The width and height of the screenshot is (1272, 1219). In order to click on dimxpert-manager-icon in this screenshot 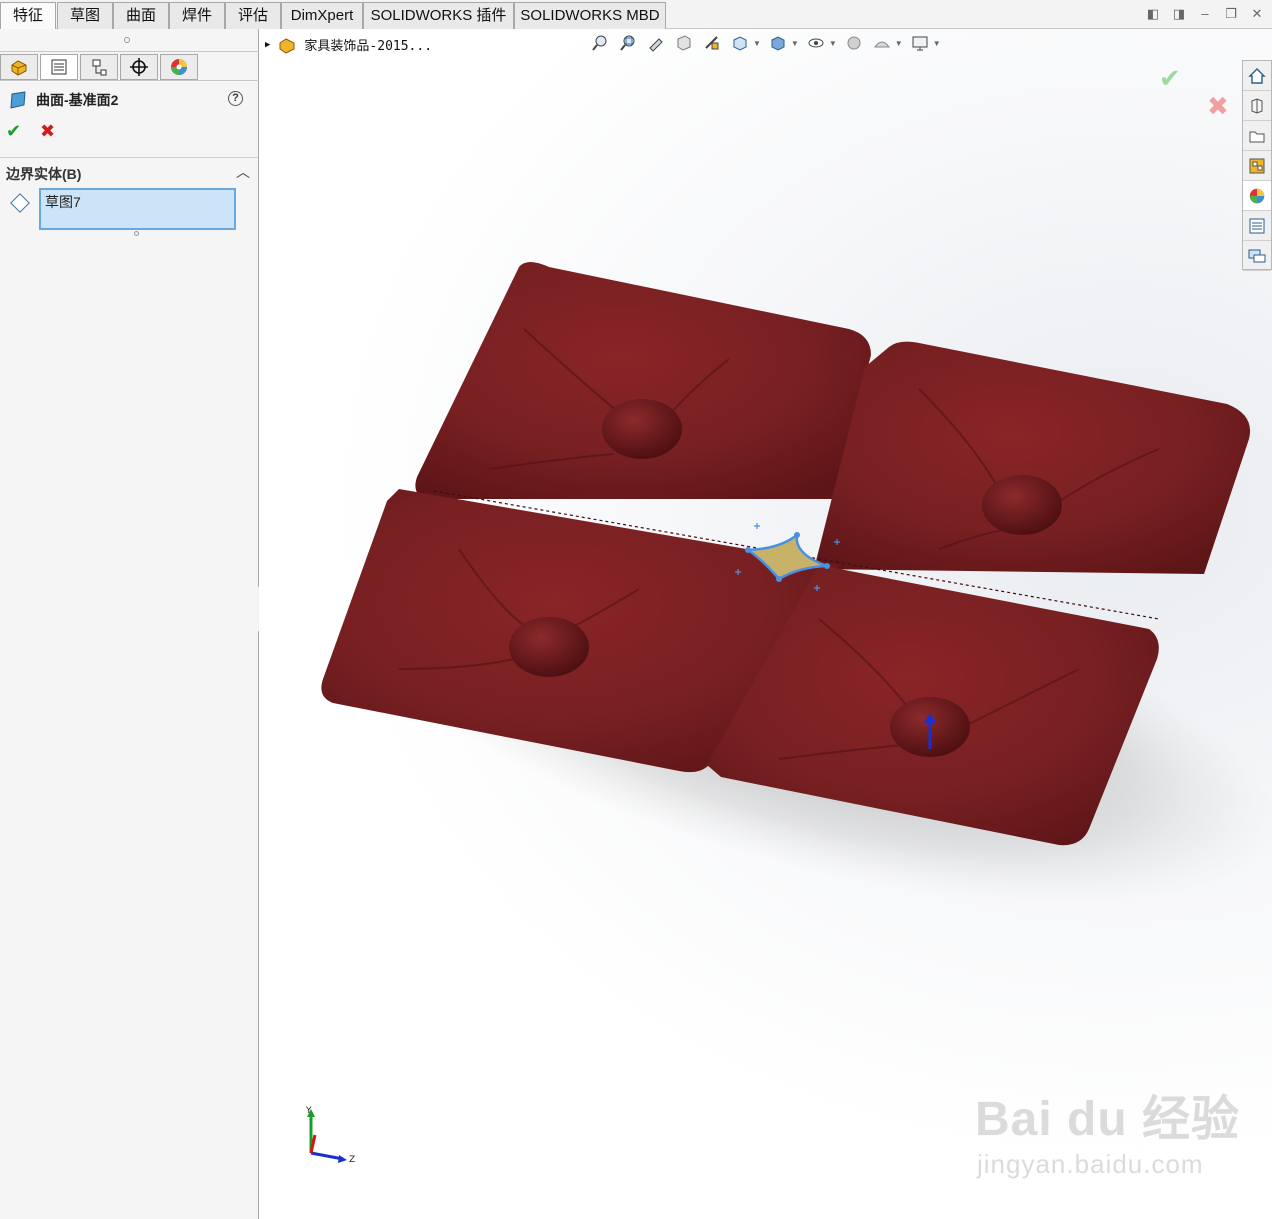, I will do `click(139, 67)`.